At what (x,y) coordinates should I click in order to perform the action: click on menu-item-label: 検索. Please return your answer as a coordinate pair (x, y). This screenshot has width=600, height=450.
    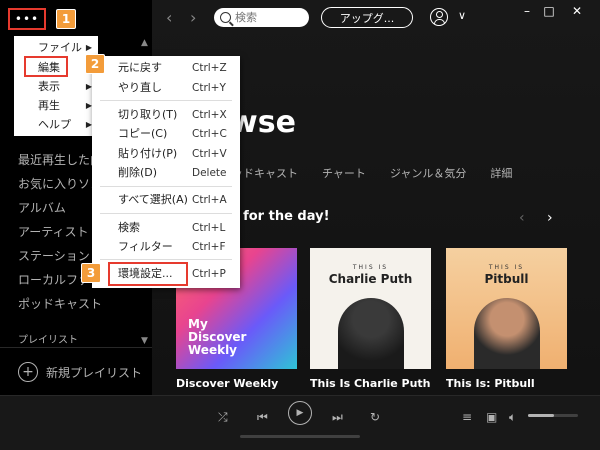
    Looking at the image, I should click on (129, 227).